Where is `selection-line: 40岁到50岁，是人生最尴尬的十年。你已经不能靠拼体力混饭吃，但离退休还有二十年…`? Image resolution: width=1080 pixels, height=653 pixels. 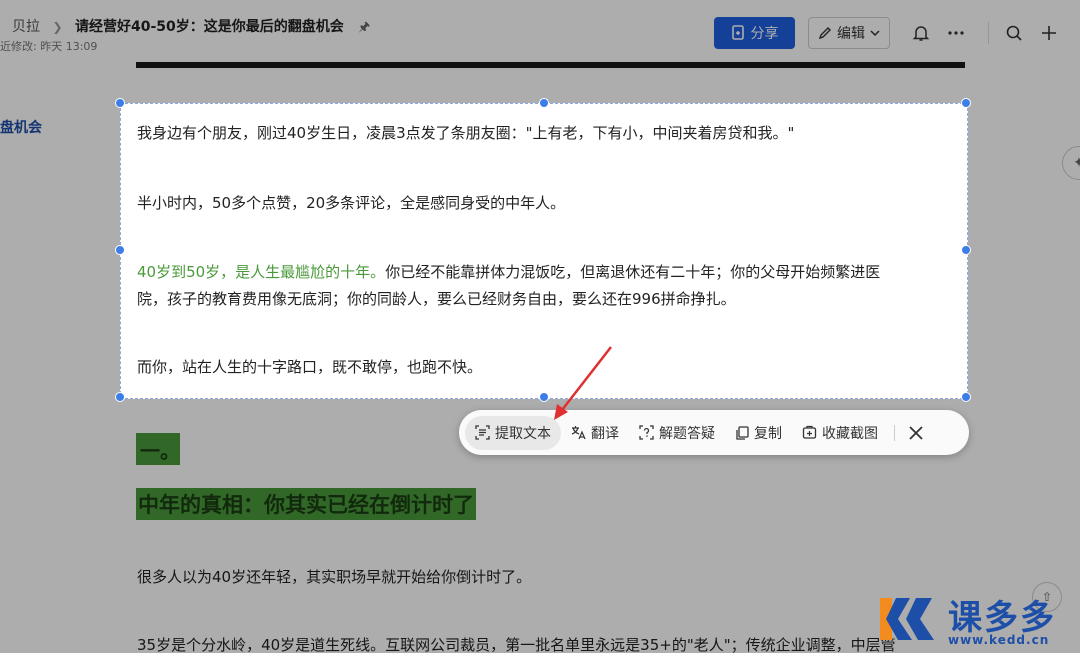
selection-line: 40岁到50岁，是人生最尴尬的十年。你已经不能靠拼体力混饭吃，但离退休还有二十年… is located at coordinates (508, 271).